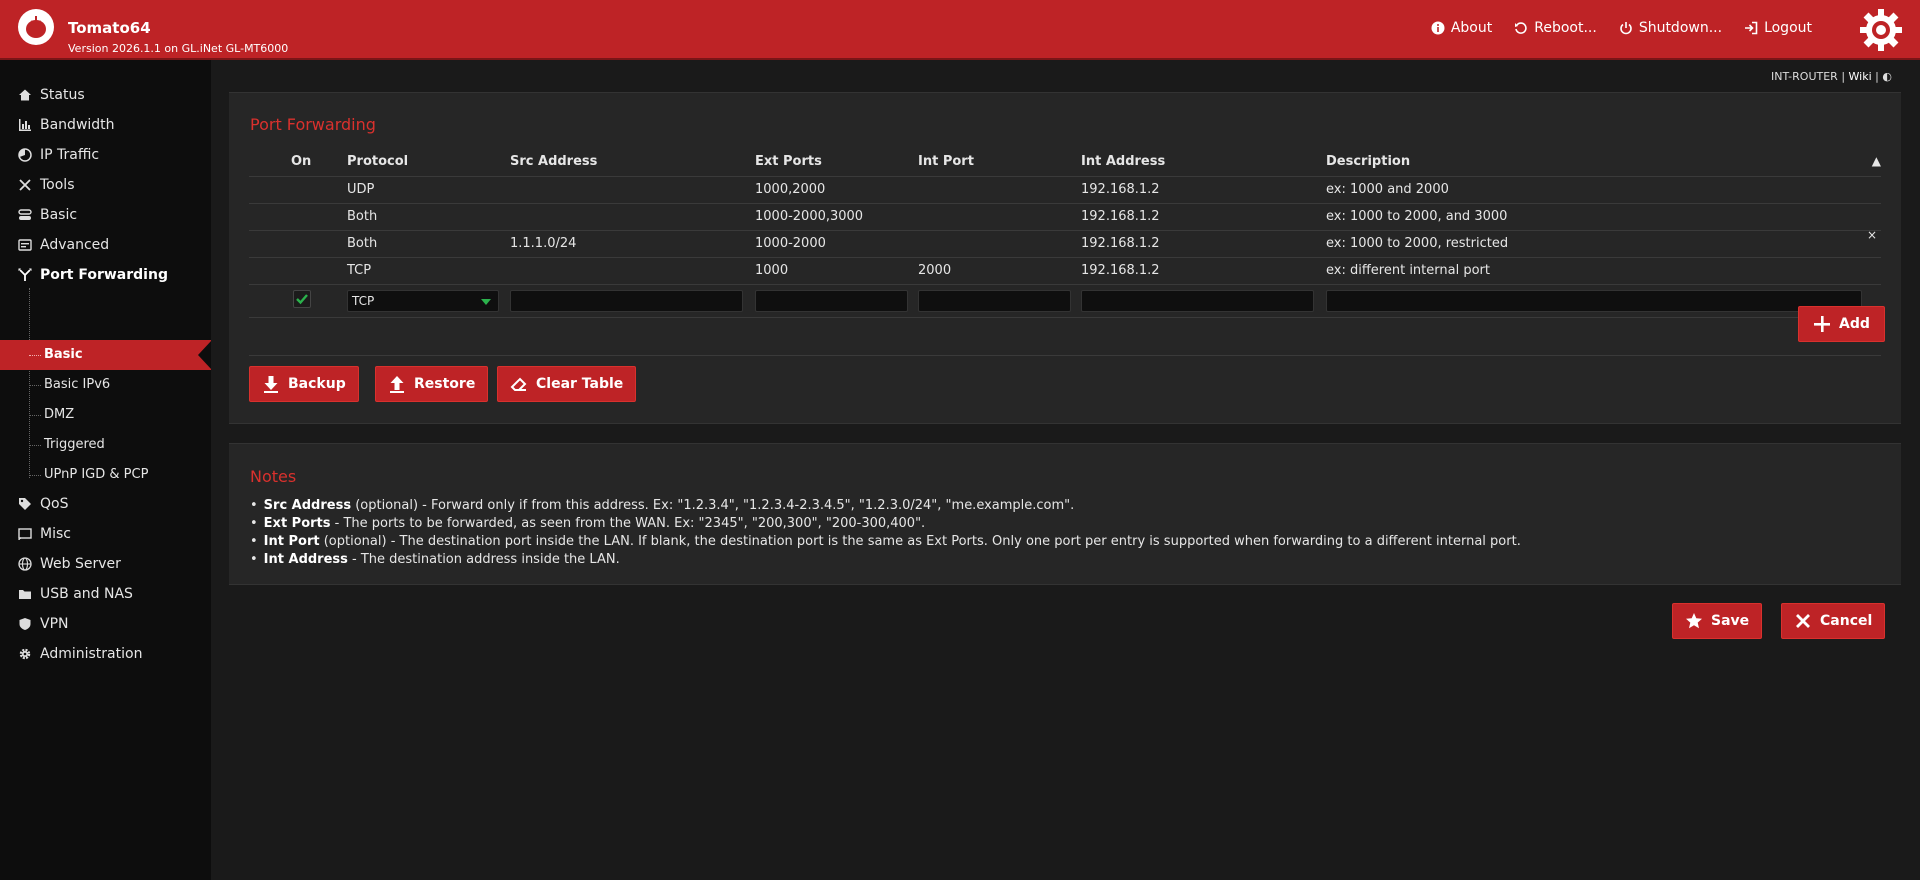  Describe the element at coordinates (632, 162) in the screenshot. I see `col-src-address: Src Address` at that location.